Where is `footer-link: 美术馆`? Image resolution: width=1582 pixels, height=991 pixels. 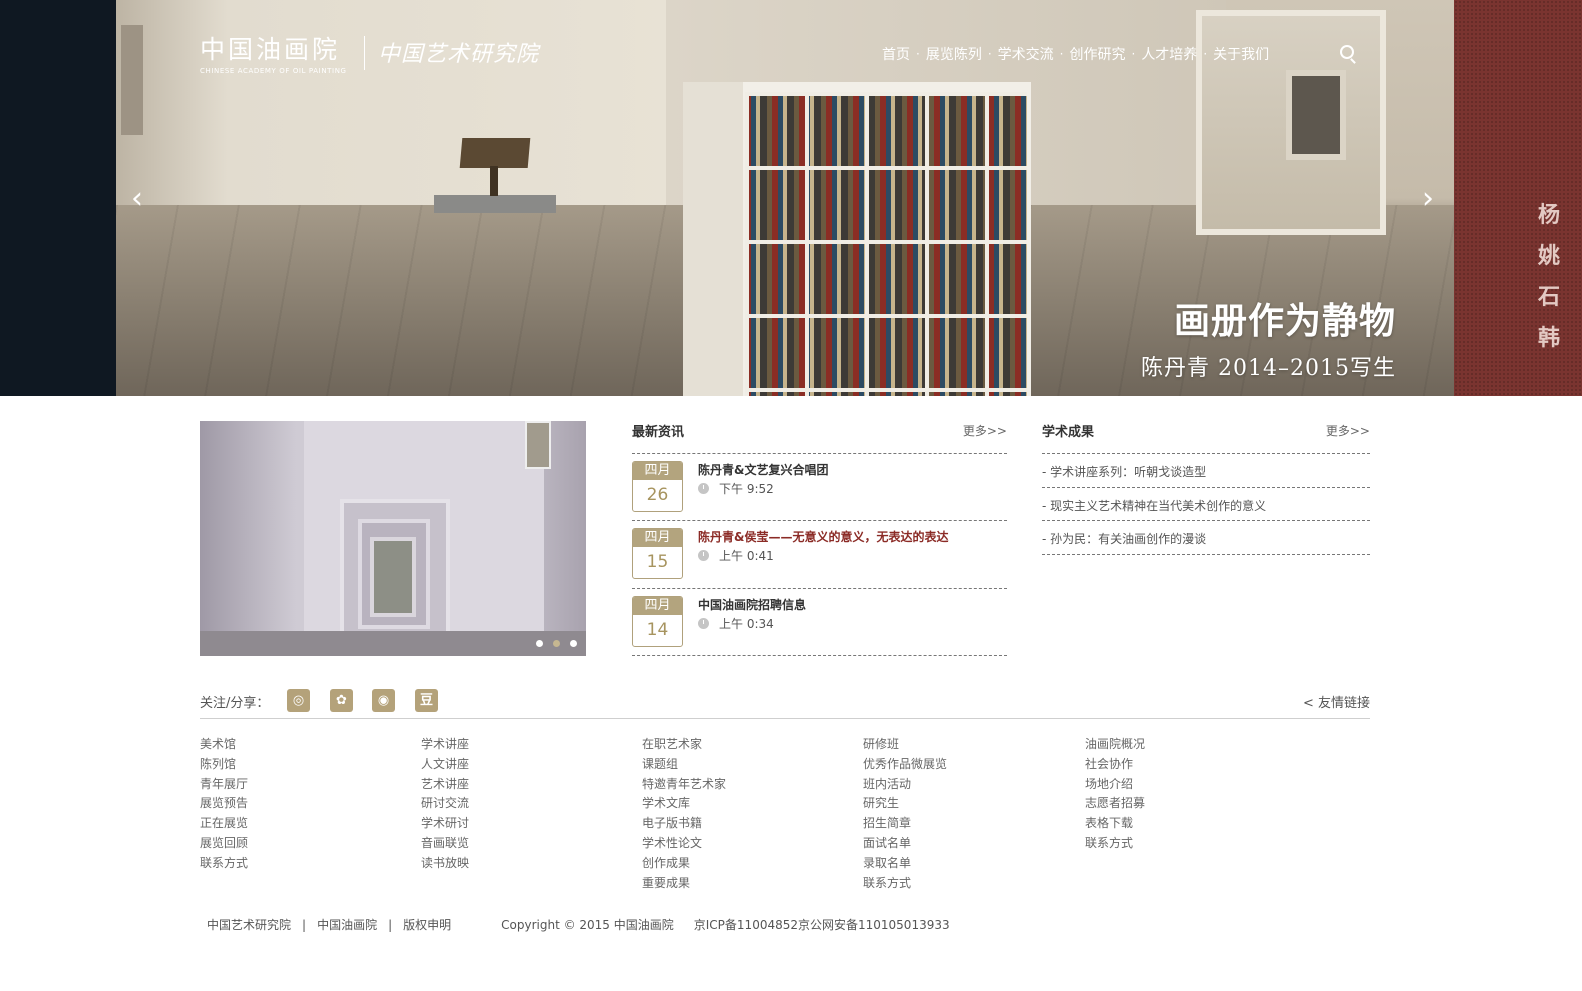
footer-link: 美术馆 is located at coordinates (224, 745).